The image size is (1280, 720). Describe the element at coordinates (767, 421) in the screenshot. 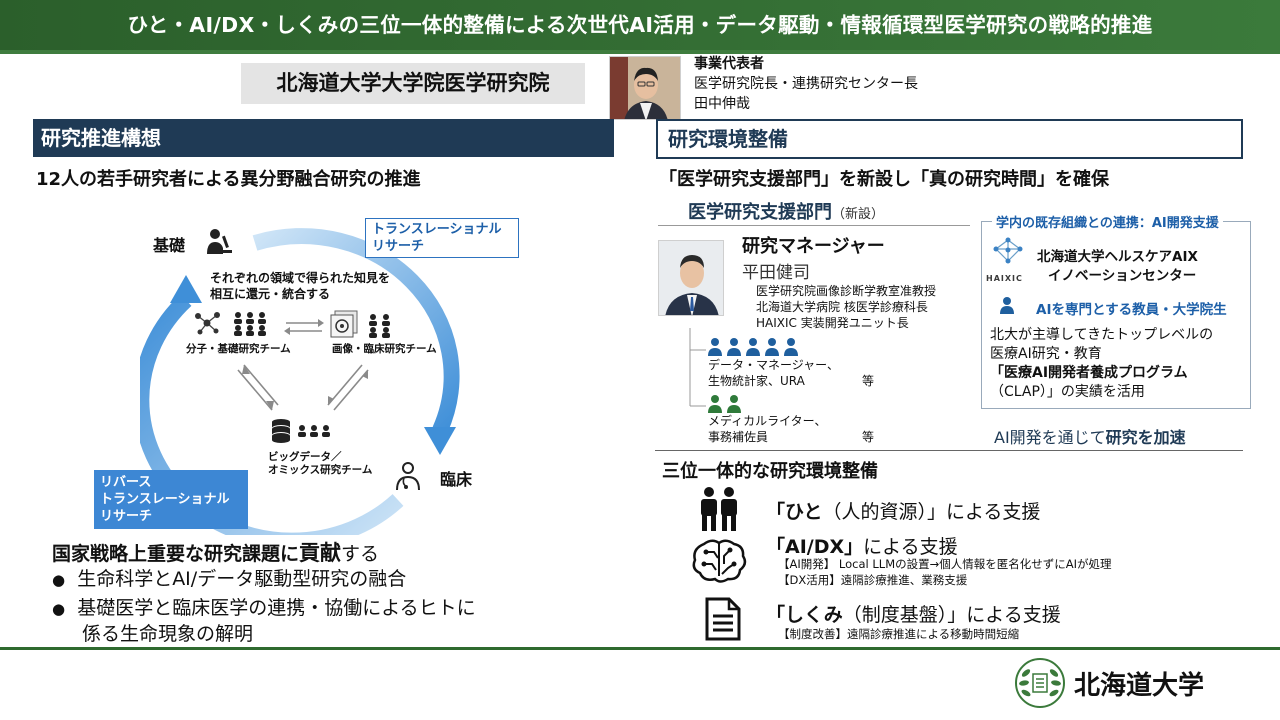

I see `staff-group-2-line-1: メディカルライター、` at that location.